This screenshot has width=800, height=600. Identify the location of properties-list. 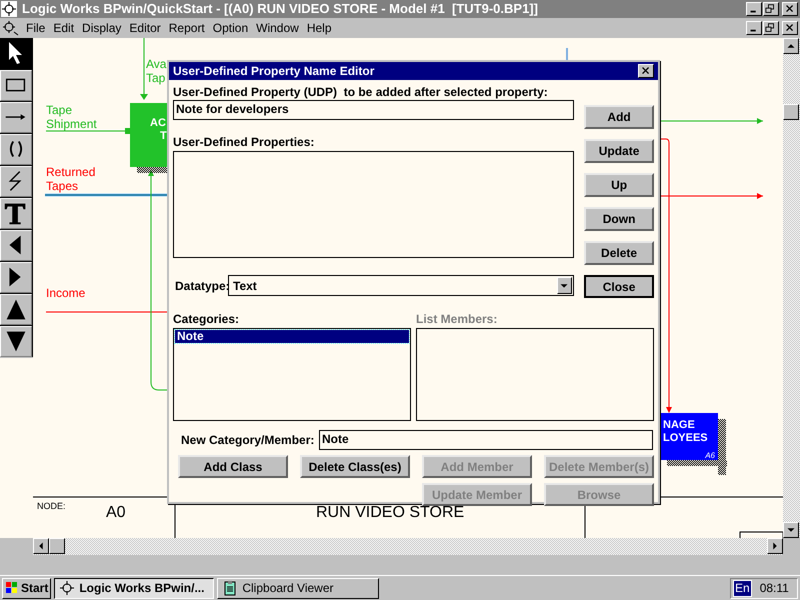
(373, 204).